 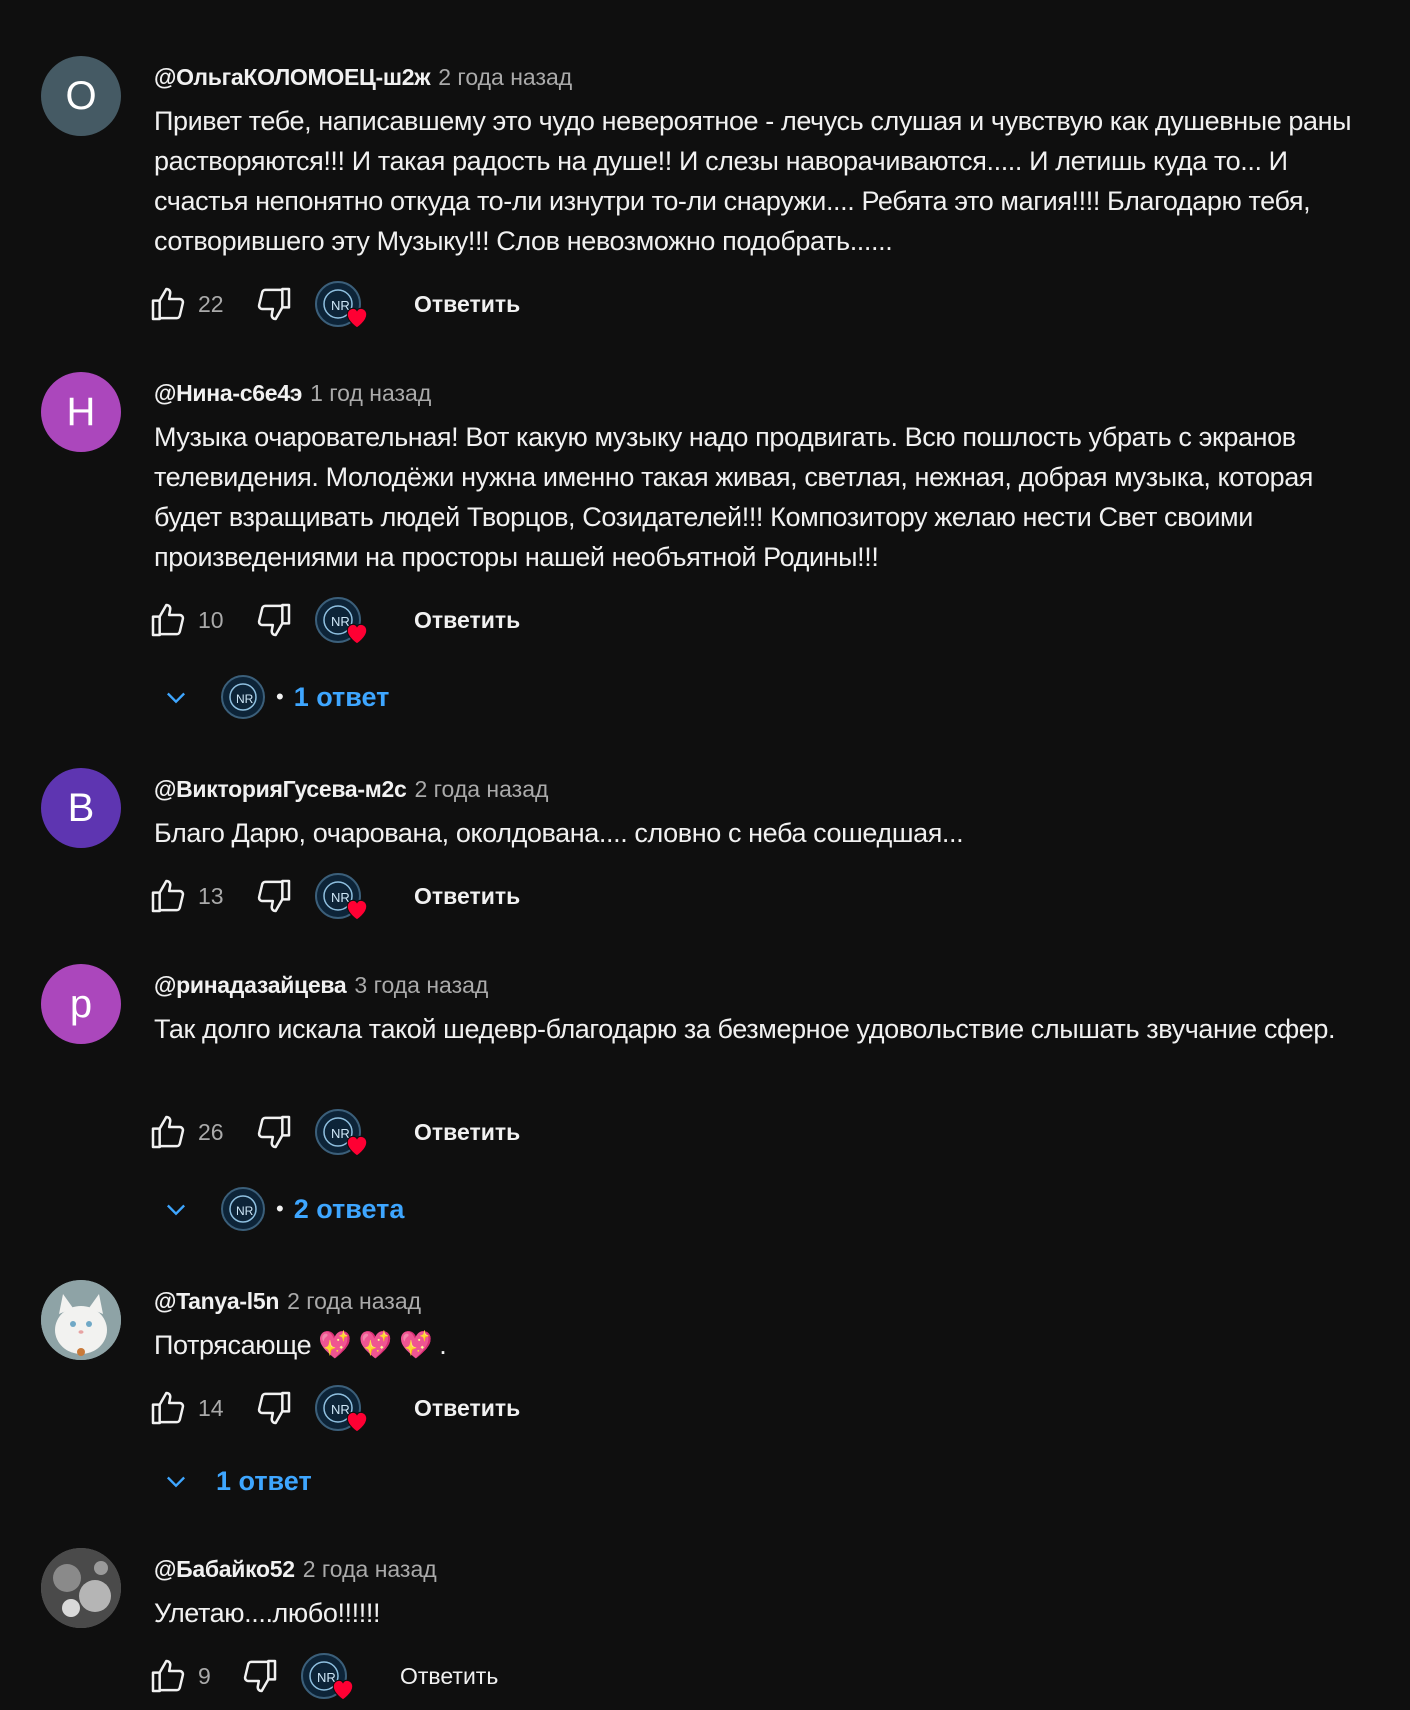 I want to click on grey-photo-icon, so click(x=81, y=1588).